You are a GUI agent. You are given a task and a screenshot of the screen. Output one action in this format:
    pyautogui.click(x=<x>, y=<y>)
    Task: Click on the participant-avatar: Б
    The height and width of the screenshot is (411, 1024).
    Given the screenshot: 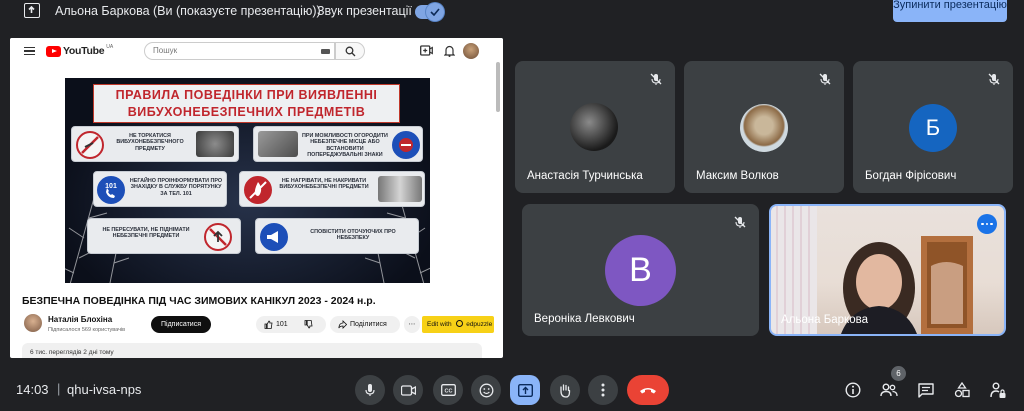 What is the action you would take?
    pyautogui.click(x=933, y=128)
    